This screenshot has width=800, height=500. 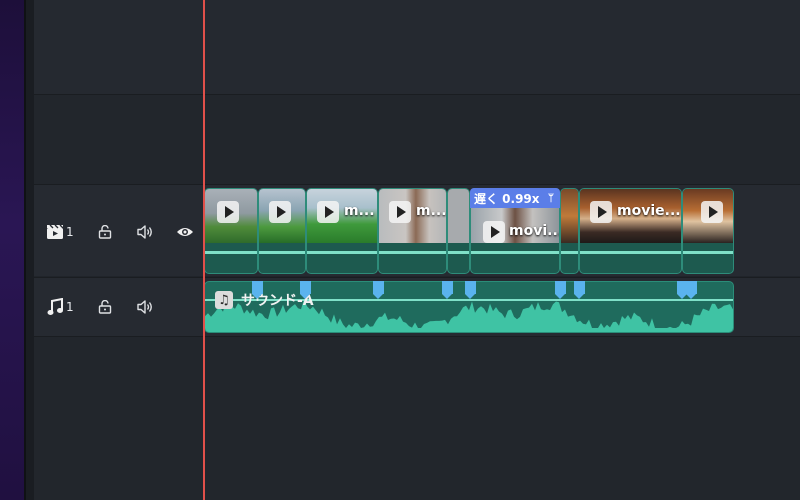 I want to click on playhead, so click(x=204, y=250).